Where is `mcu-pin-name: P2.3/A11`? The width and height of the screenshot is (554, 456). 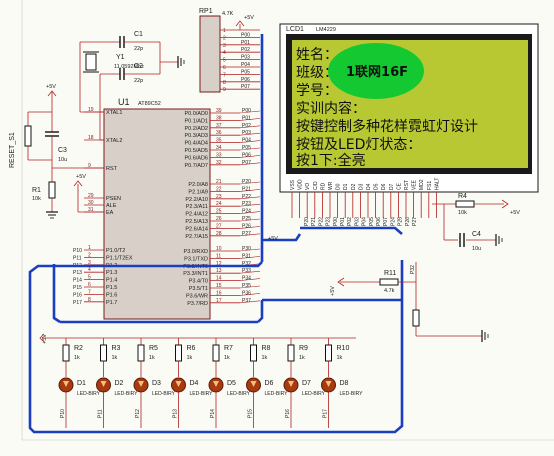
mcu-pin-name: P2.3/A11 is located at coordinates (197, 207).